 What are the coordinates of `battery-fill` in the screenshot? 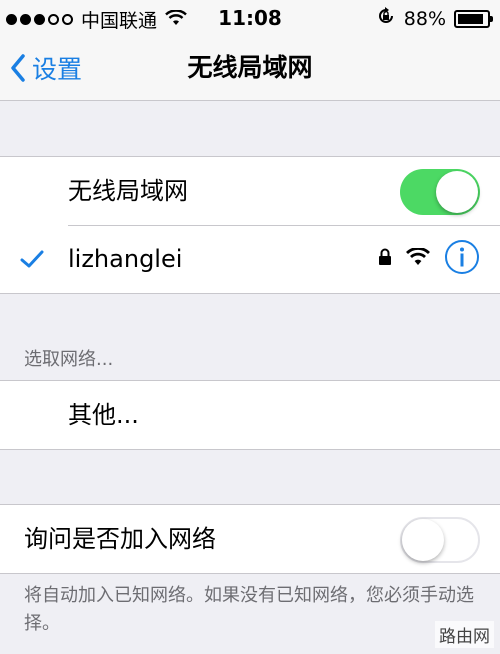 It's located at (470, 18).